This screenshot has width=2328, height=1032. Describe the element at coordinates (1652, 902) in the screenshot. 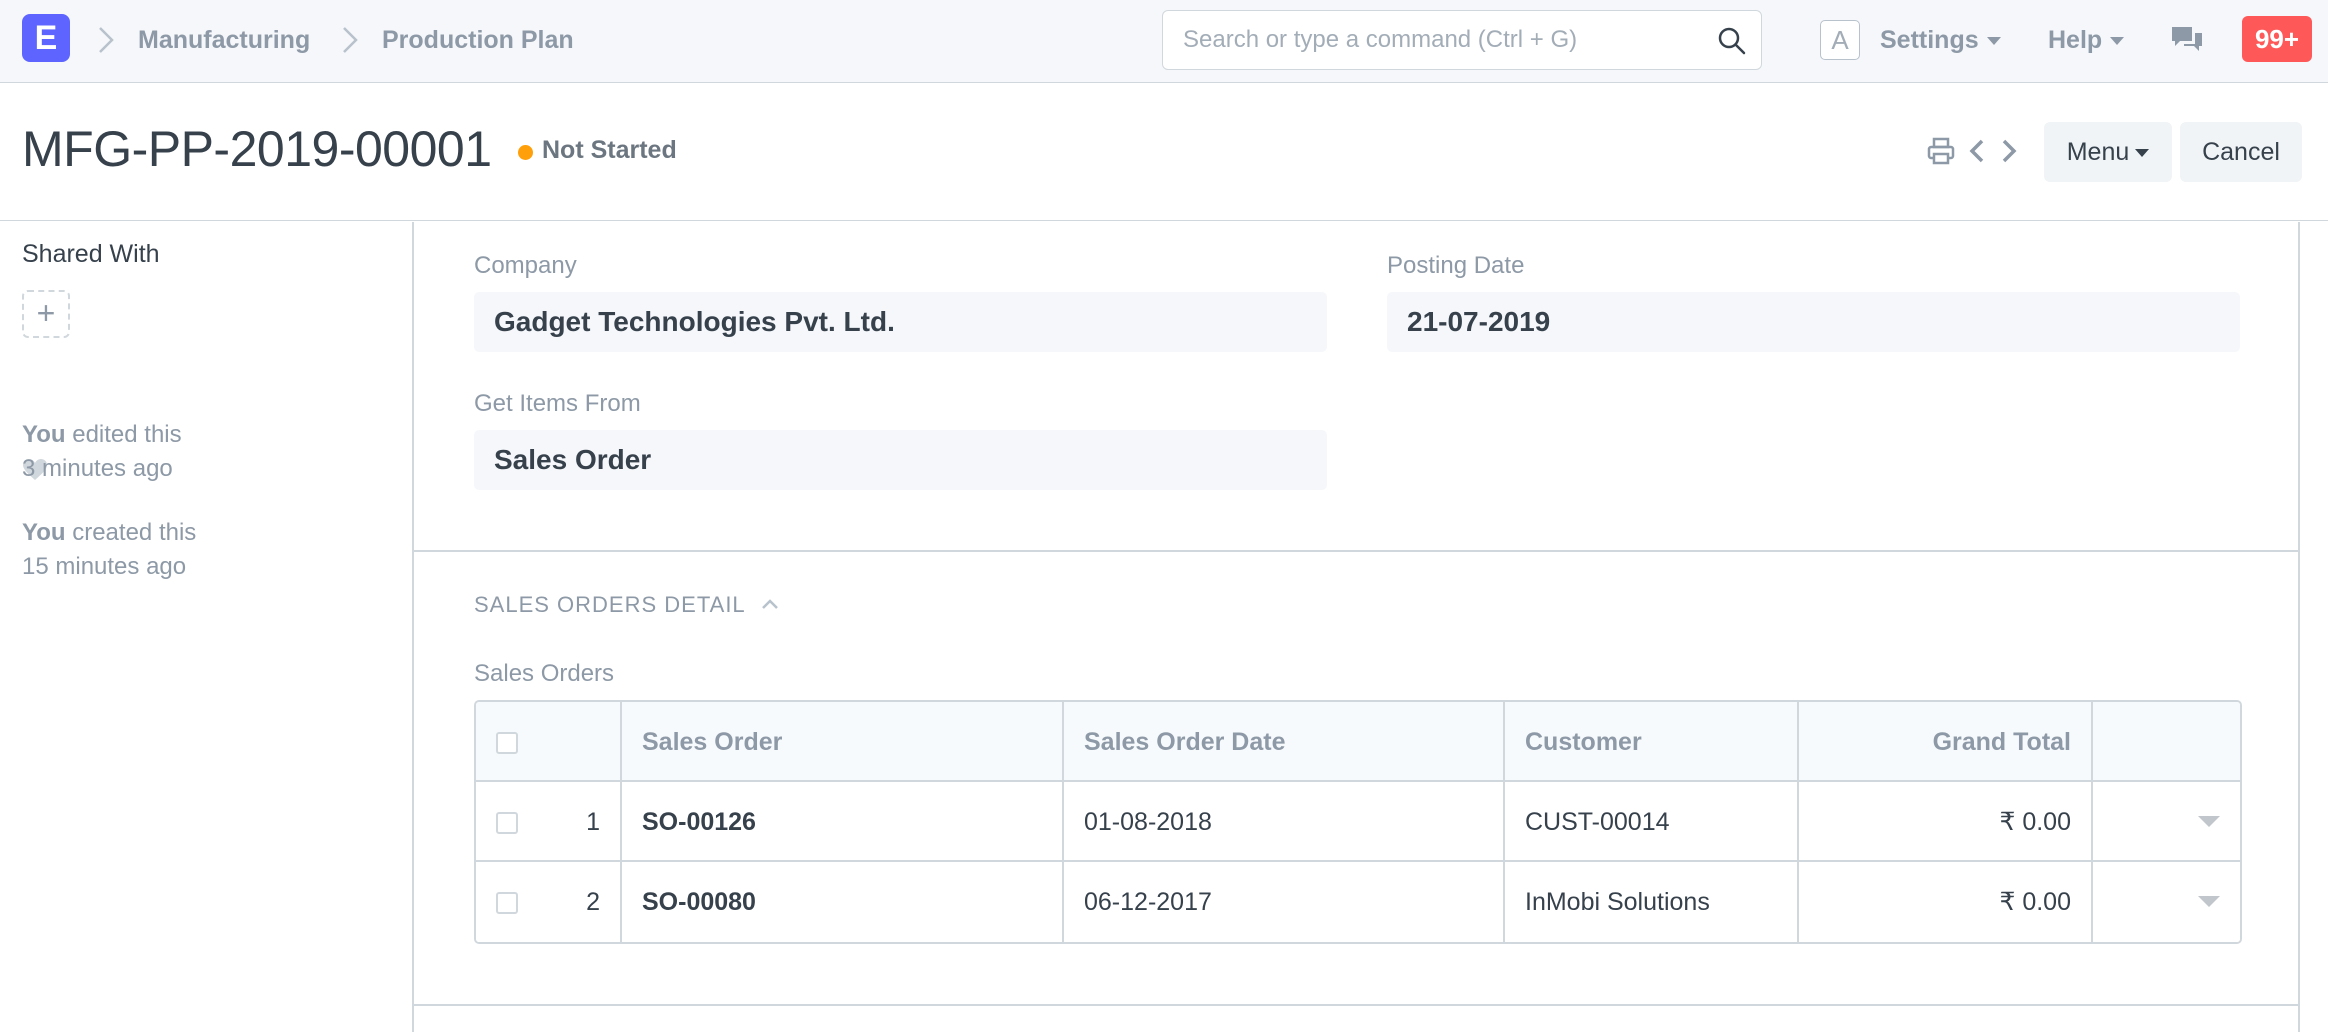

I see `cell-customer: InMobi Solutions` at that location.